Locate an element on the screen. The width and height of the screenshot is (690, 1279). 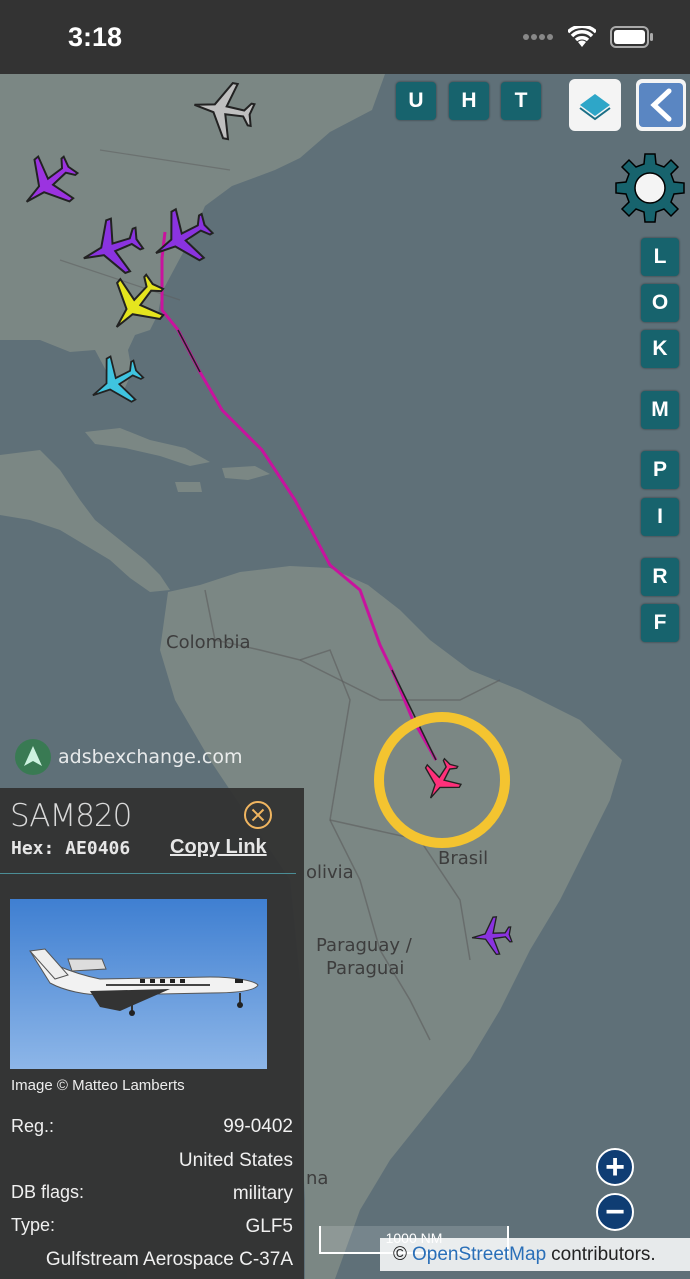
watermark-text: adsbexchange.com is located at coordinates (150, 757).